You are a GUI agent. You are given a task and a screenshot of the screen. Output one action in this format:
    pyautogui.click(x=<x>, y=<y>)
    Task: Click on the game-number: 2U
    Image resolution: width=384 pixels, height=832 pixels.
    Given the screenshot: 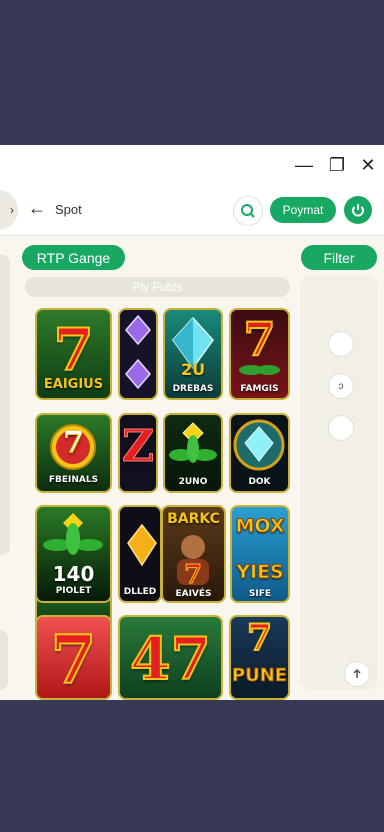 What is the action you would take?
    pyautogui.click(x=193, y=369)
    